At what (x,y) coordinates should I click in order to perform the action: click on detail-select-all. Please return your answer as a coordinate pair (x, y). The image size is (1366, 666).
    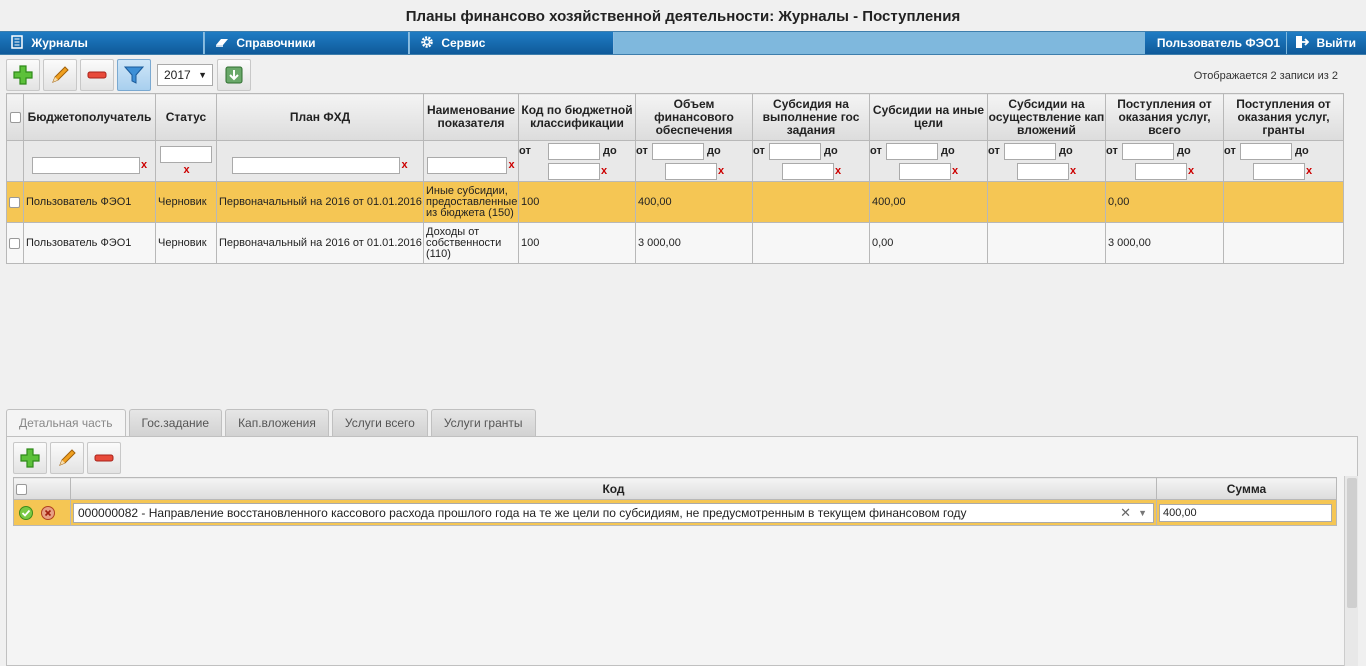
    Looking at the image, I should click on (42, 488).